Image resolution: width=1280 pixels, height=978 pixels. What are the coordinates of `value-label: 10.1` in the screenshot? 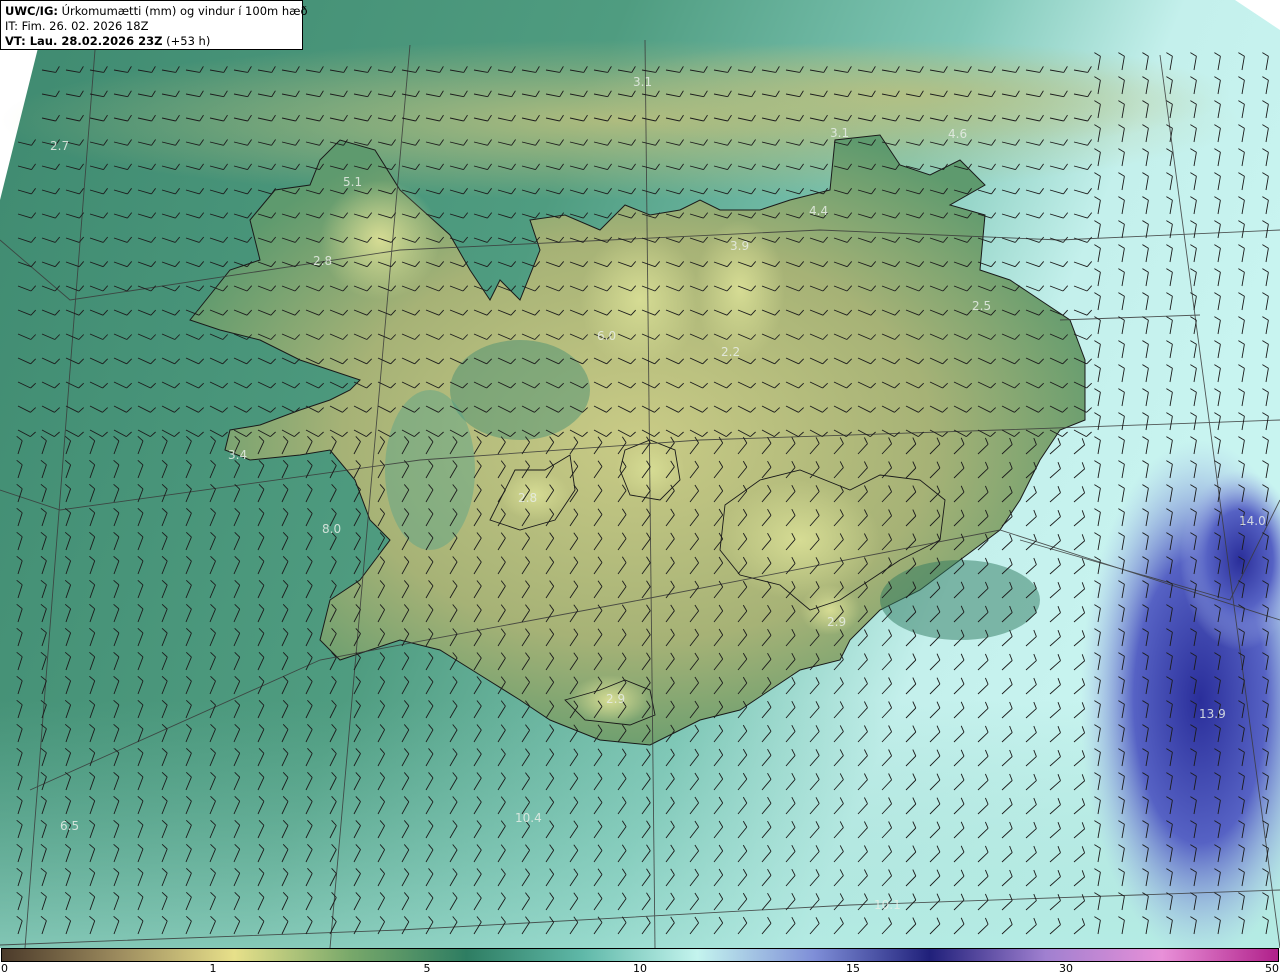 It's located at (887, 905).